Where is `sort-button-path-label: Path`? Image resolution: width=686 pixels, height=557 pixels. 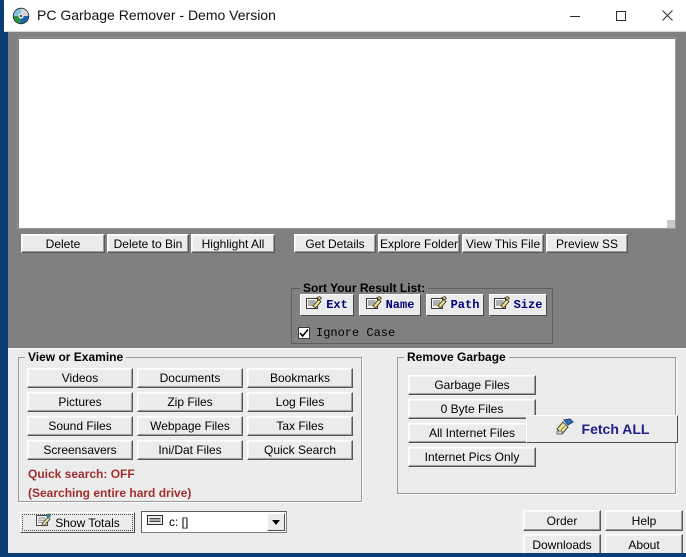
sort-button-path-label: Path is located at coordinates (465, 305).